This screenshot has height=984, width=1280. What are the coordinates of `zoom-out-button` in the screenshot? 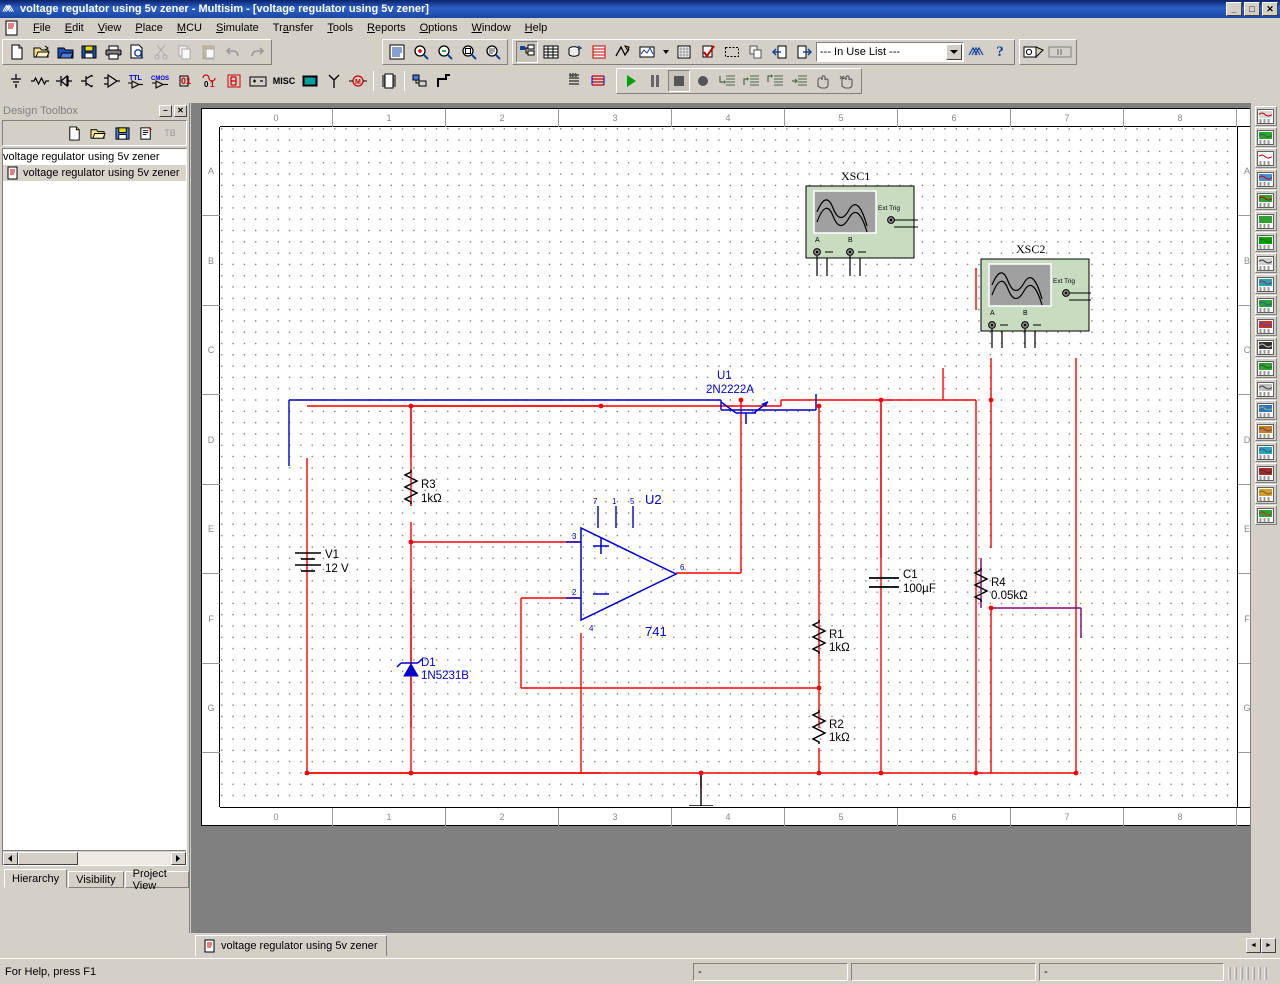 It's located at (445, 52).